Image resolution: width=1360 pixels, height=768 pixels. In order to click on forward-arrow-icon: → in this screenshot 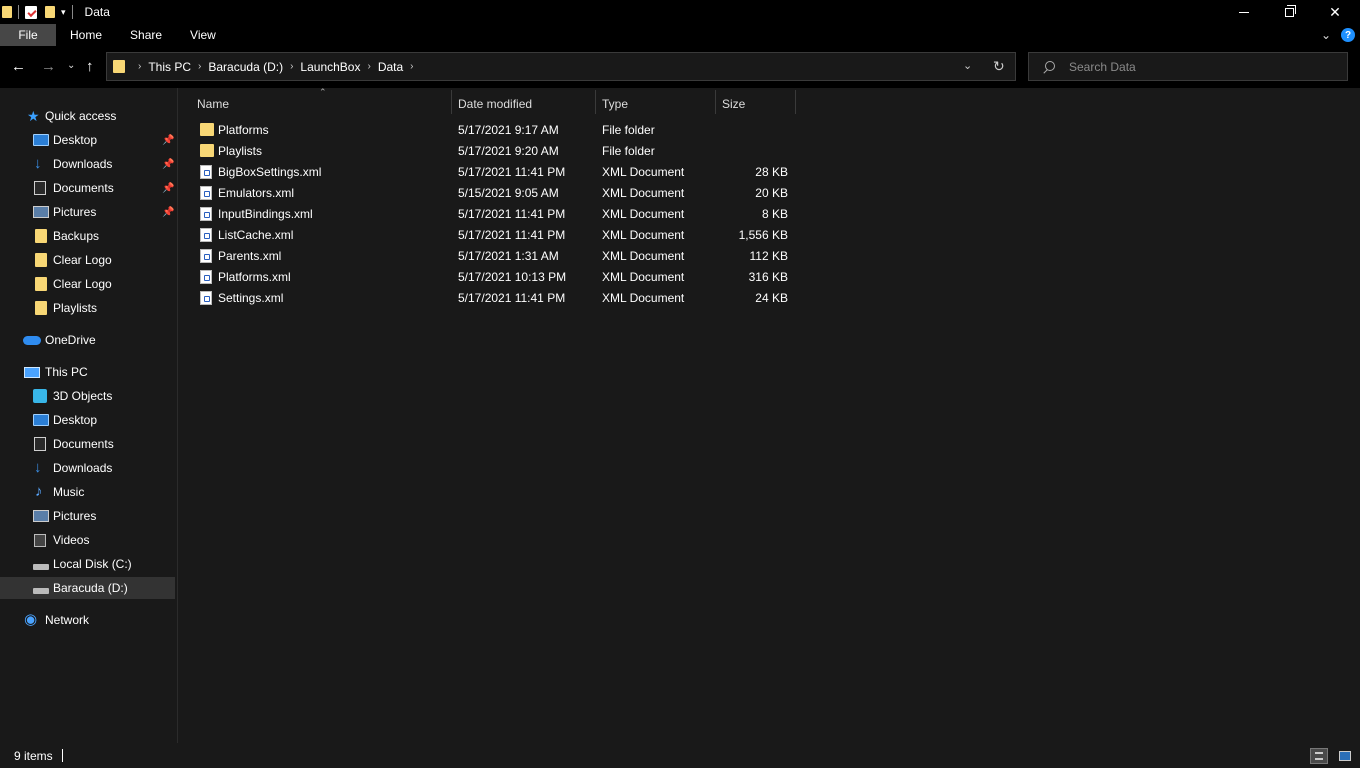, I will do `click(48, 66)`.